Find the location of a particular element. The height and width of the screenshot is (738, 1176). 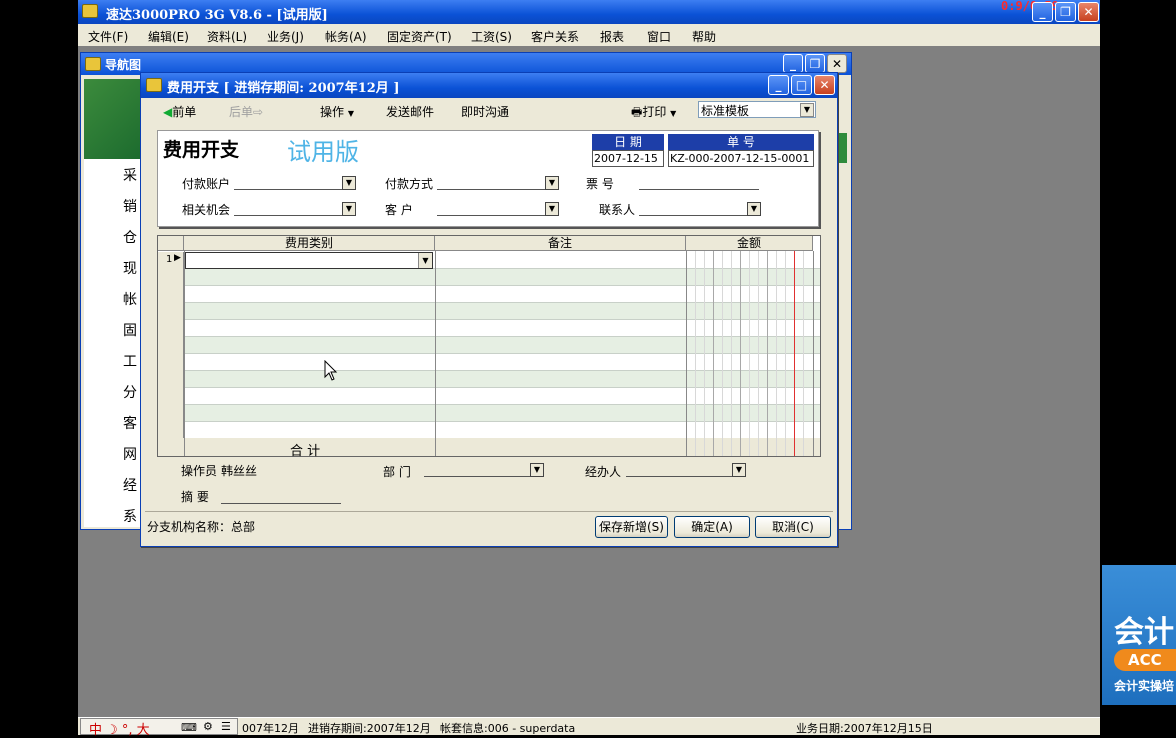

category-dropdown-icon: ▼ is located at coordinates (425, 260).